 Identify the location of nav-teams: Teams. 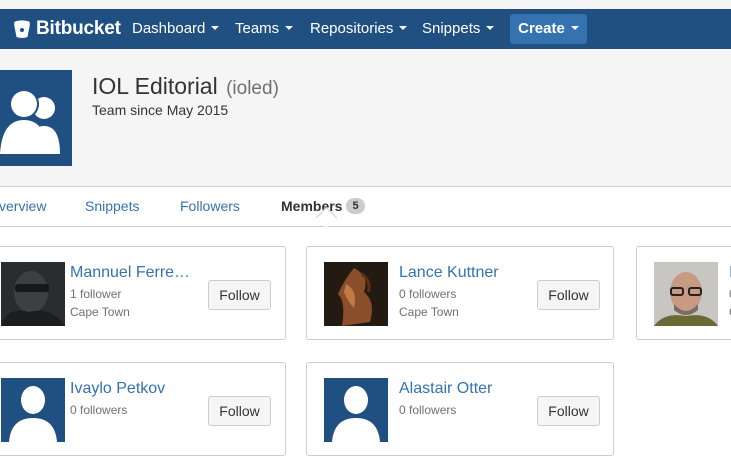
(264, 29).